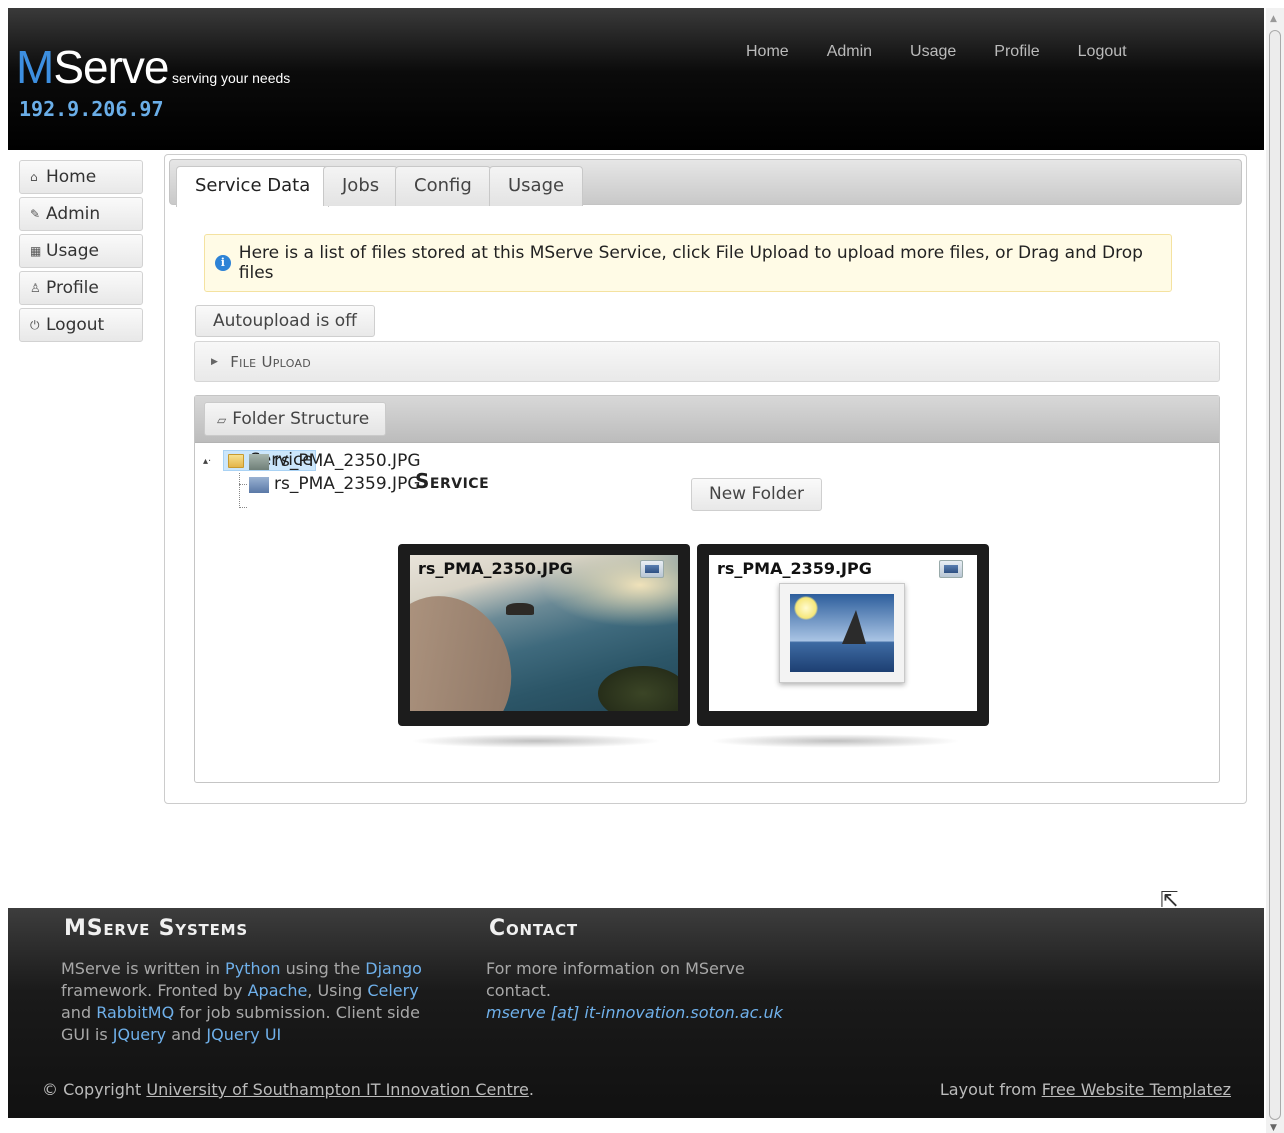 The height and width of the screenshot is (1133, 1284). I want to click on python-link: Python, so click(252, 968).